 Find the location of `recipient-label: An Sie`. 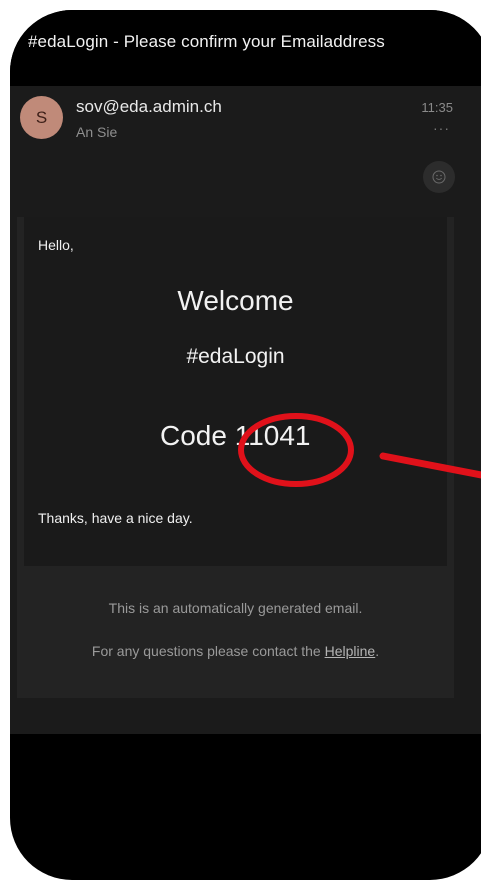

recipient-label: An Sie is located at coordinates (97, 132).